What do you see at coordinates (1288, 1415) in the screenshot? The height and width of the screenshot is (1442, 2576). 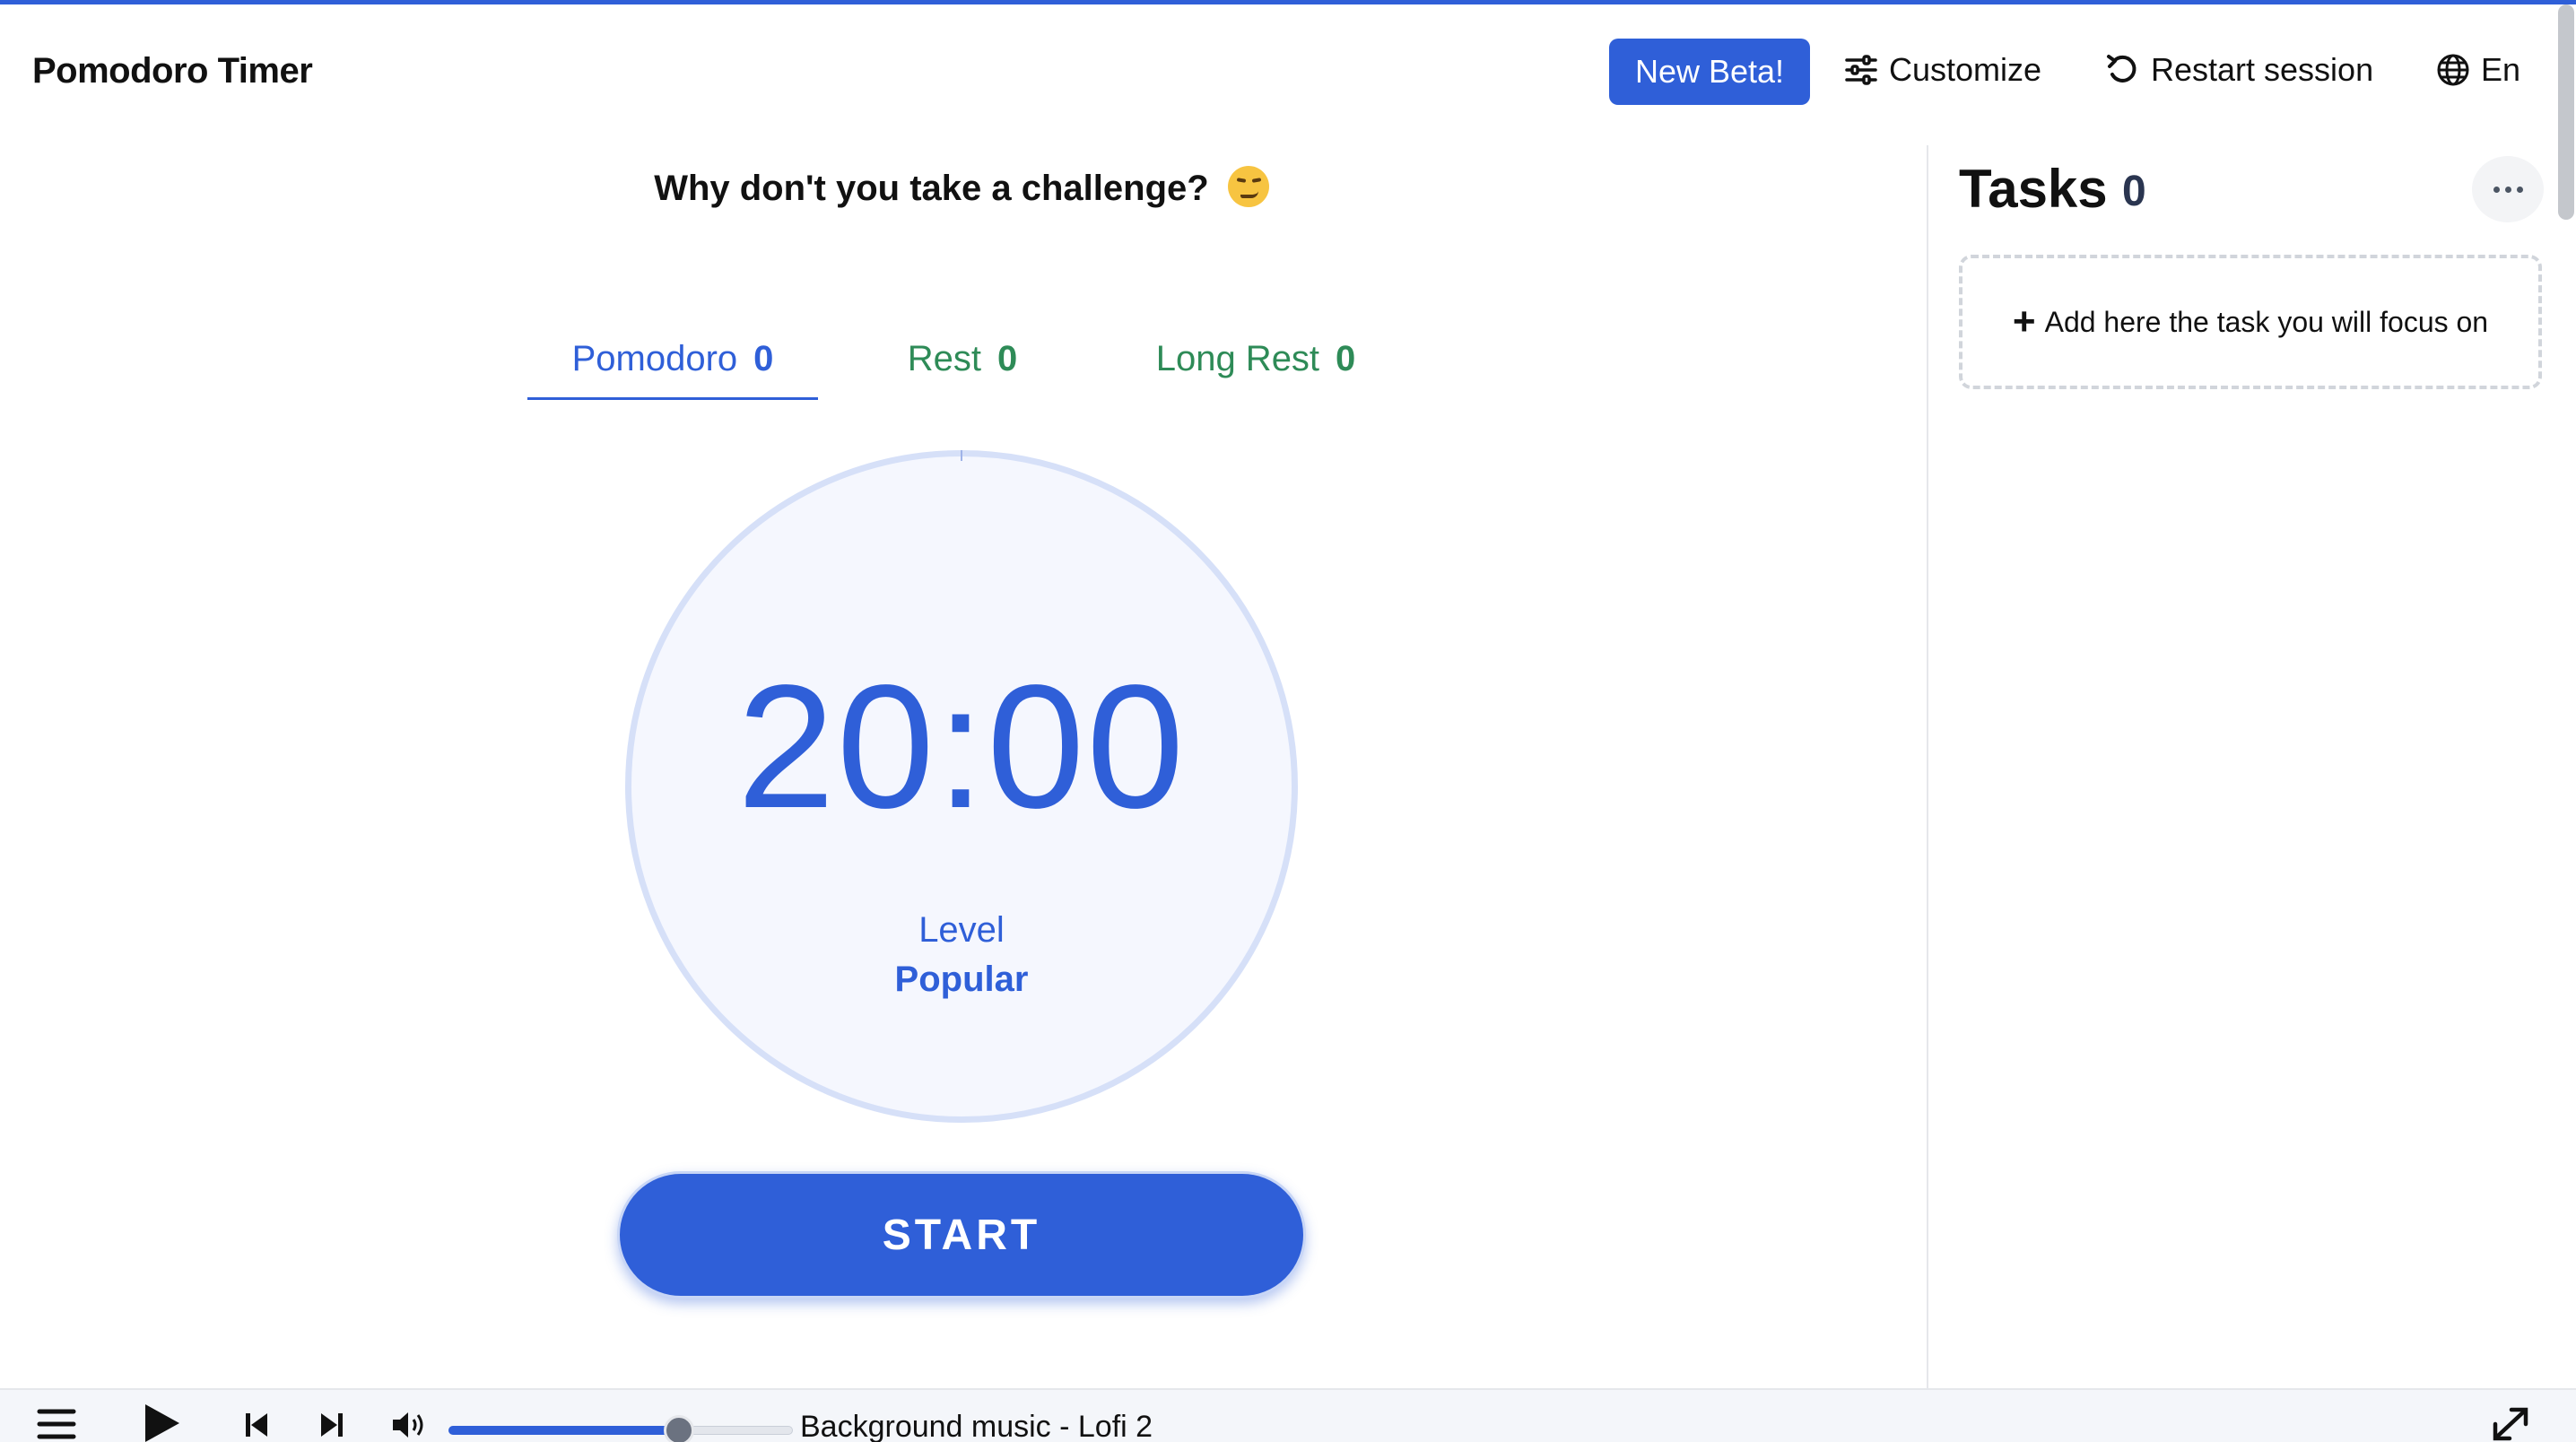 I see `music-player: Background music - Lofi 2` at bounding box center [1288, 1415].